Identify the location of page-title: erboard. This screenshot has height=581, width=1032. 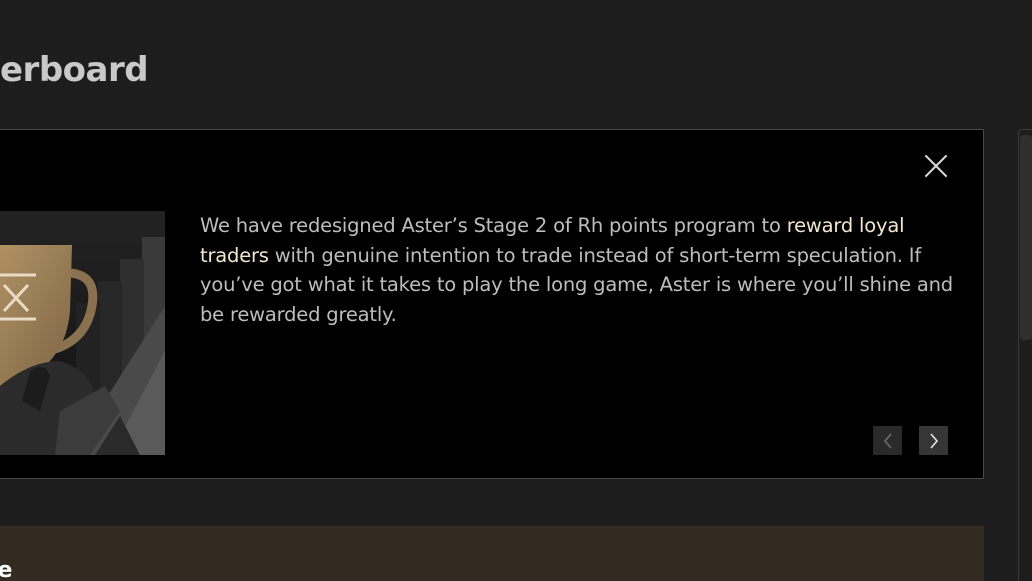
(74, 70).